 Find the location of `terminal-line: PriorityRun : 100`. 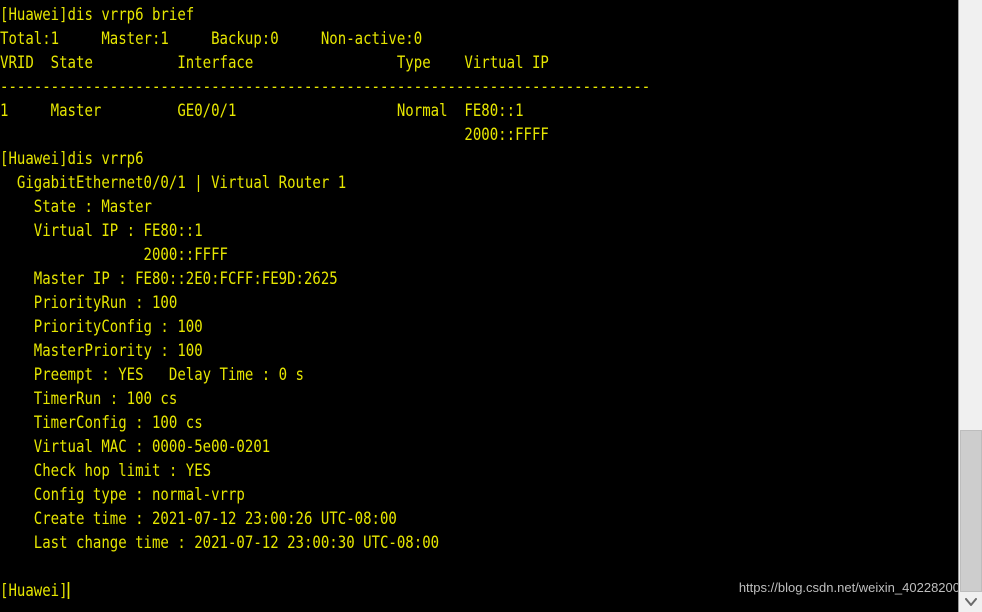

terminal-line: PriorityRun : 100 is located at coordinates (89, 303).